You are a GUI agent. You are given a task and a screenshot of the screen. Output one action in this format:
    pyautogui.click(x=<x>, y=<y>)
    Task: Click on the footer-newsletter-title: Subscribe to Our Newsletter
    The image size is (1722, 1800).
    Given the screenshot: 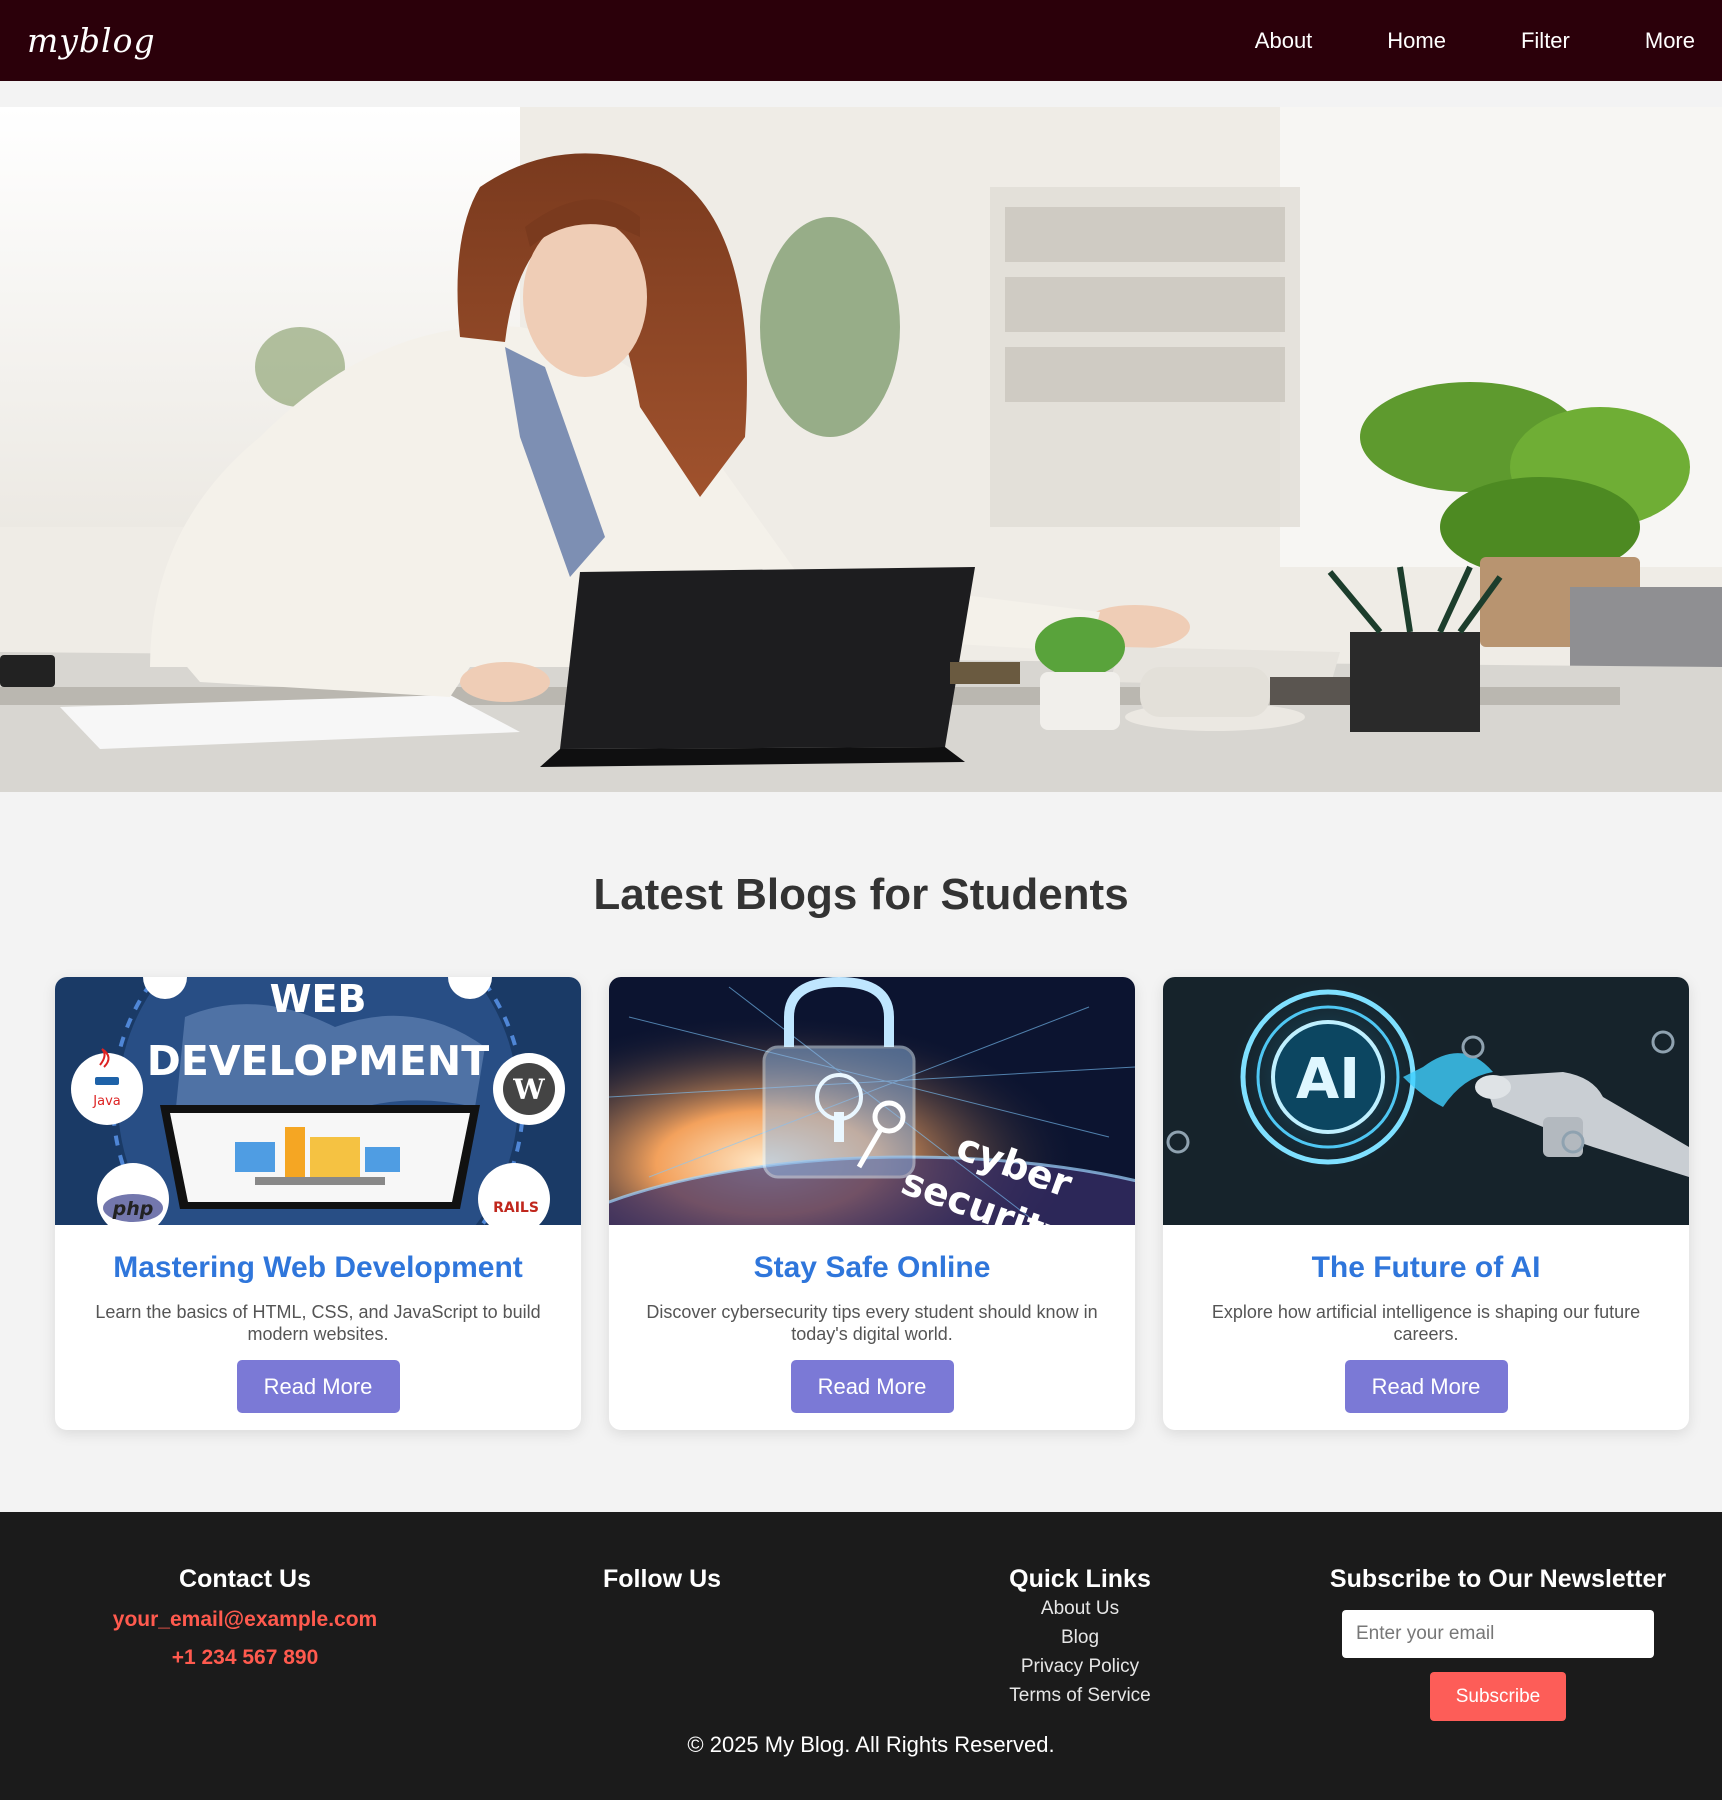 What is the action you would take?
    pyautogui.click(x=1498, y=1579)
    